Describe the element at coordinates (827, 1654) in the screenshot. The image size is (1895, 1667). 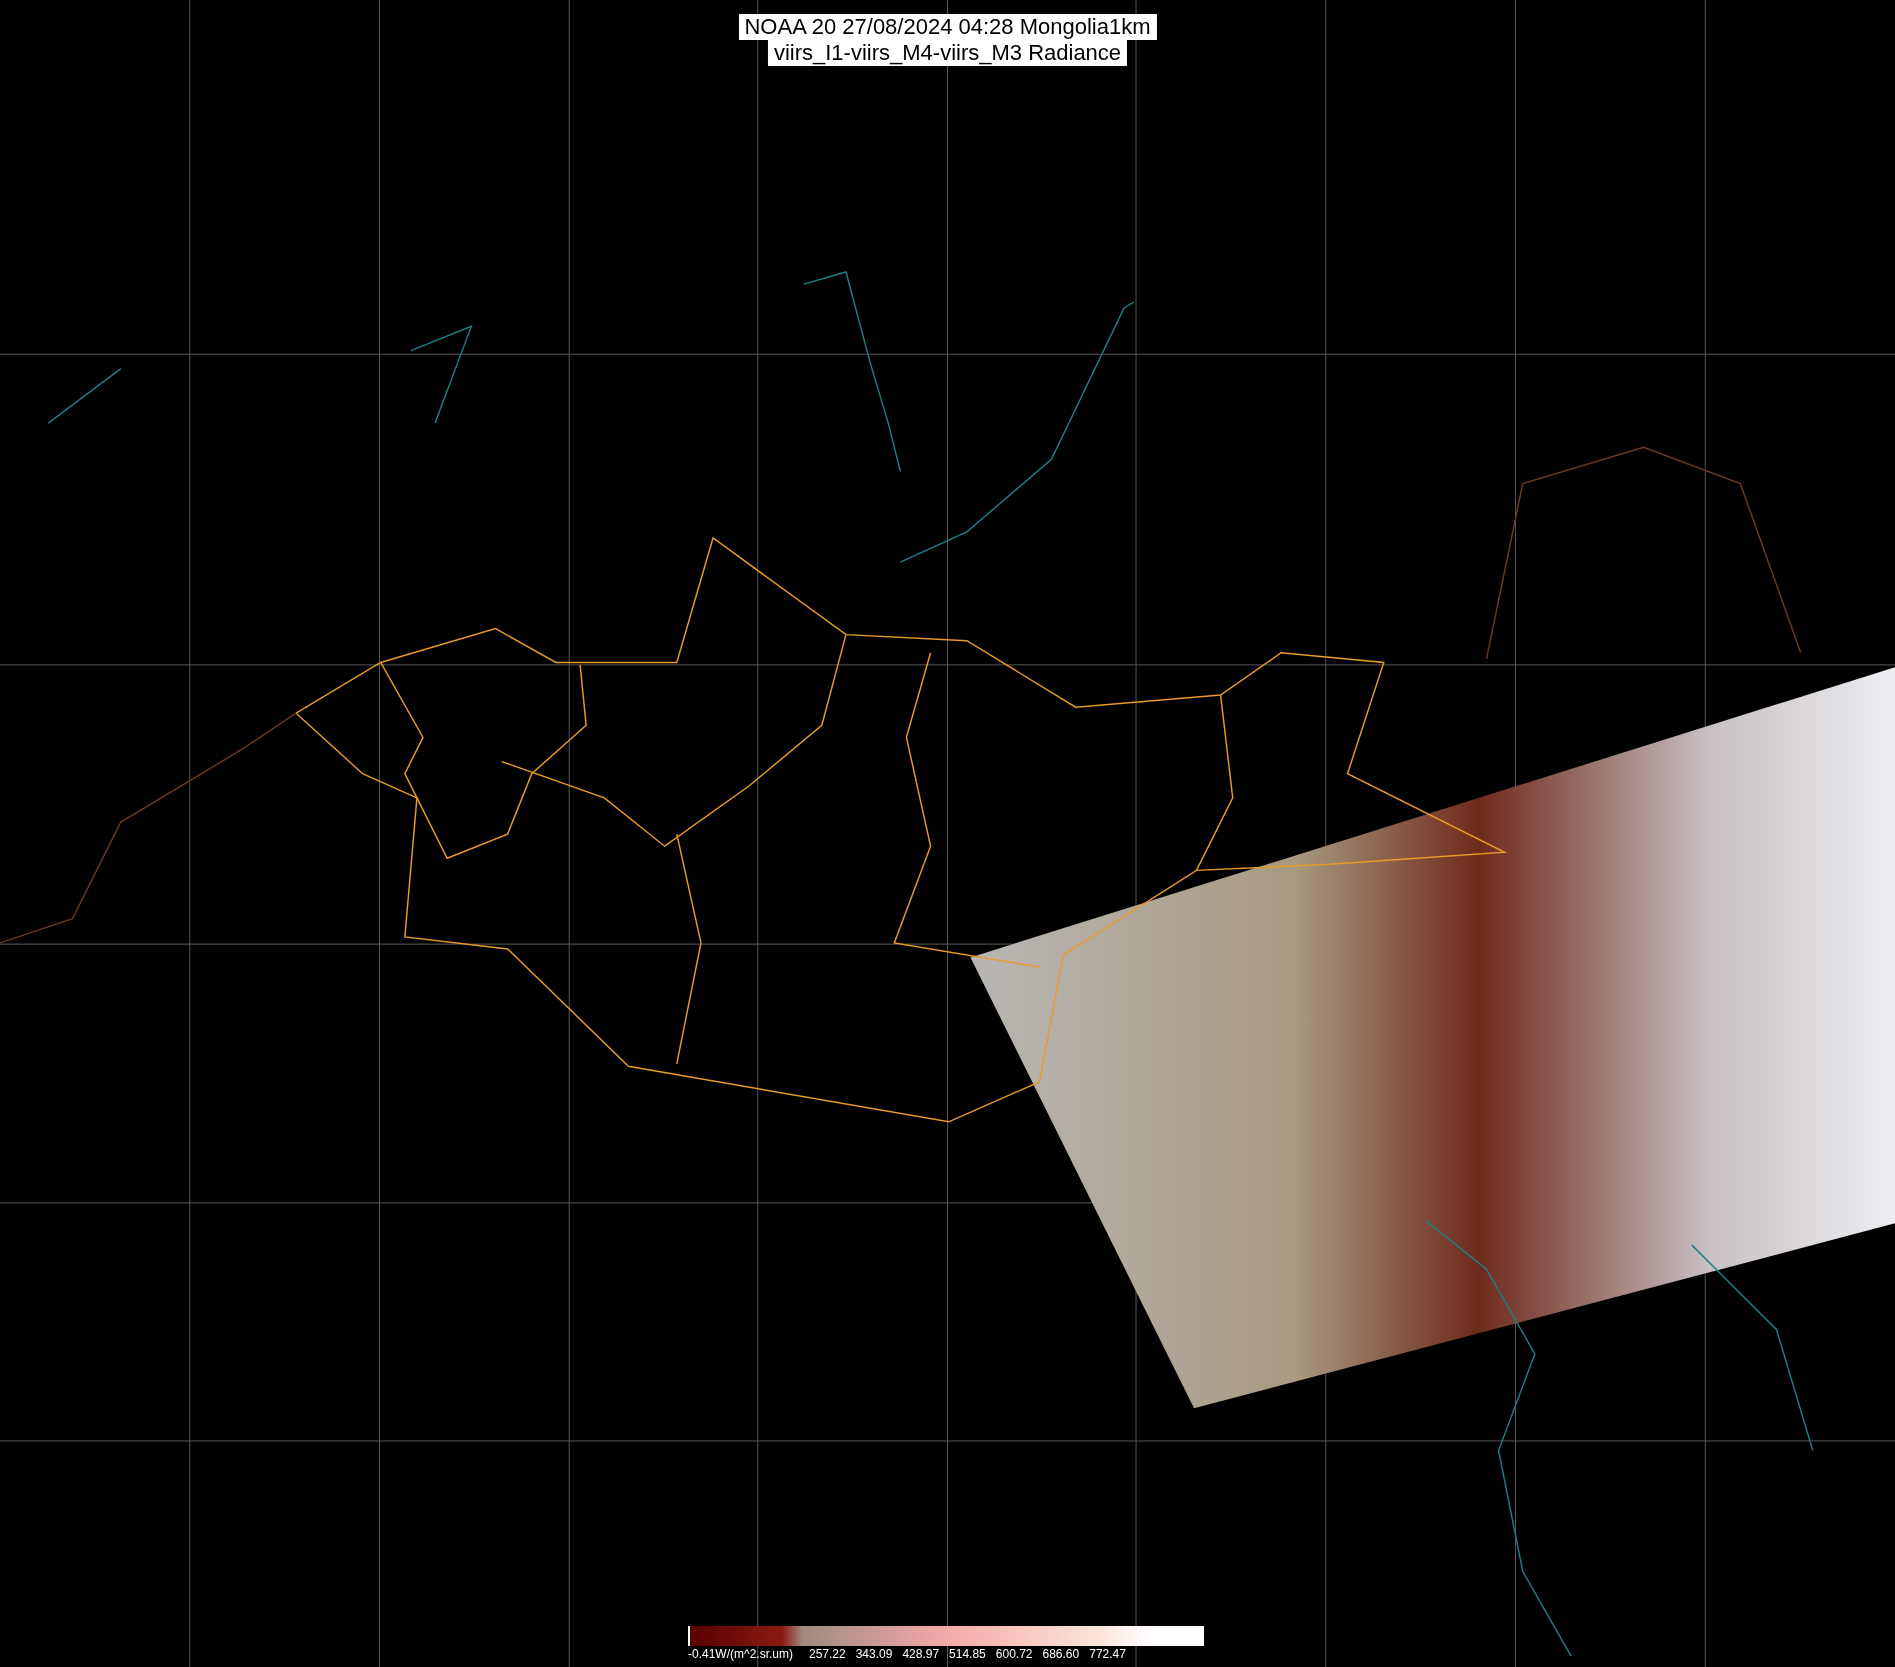
I see `scale-tick-label: 257.22` at that location.